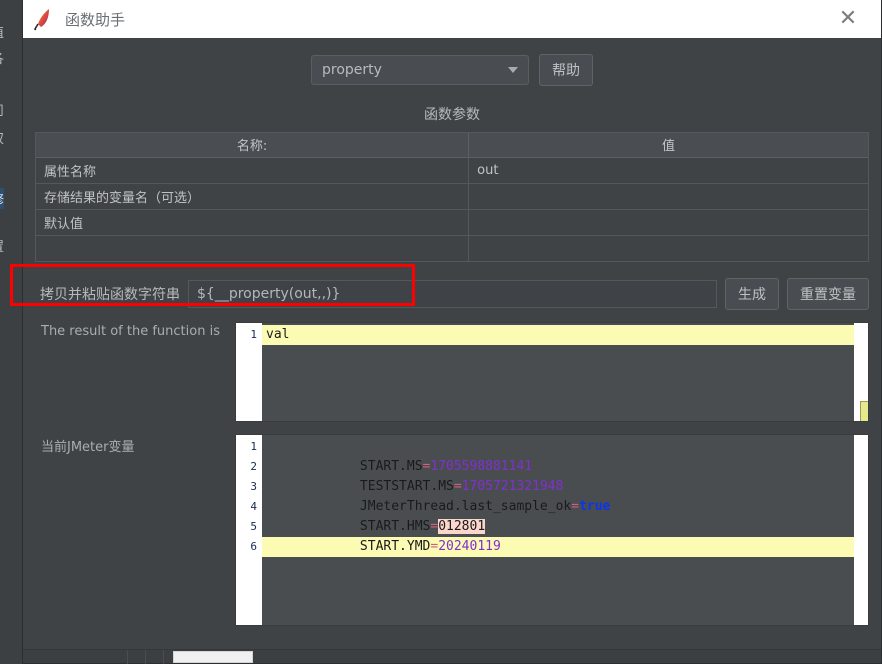 This screenshot has height=664, width=882. Describe the element at coordinates (253, 145) in the screenshot. I see `column-header-name: 名称:` at that location.